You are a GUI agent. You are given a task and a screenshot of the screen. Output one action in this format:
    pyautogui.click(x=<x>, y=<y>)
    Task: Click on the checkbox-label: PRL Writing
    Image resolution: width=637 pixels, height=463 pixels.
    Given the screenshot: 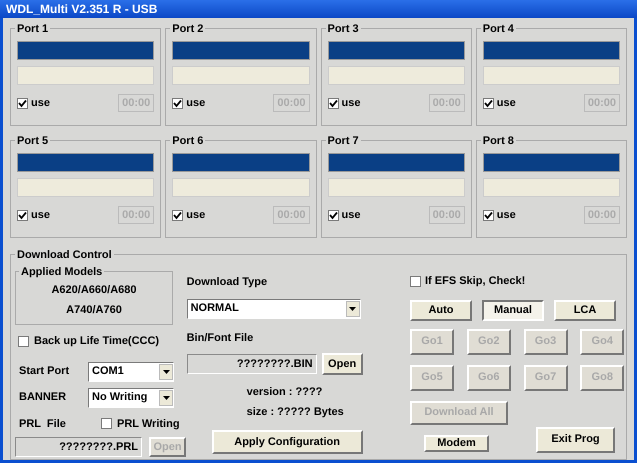 What is the action you would take?
    pyautogui.click(x=148, y=424)
    